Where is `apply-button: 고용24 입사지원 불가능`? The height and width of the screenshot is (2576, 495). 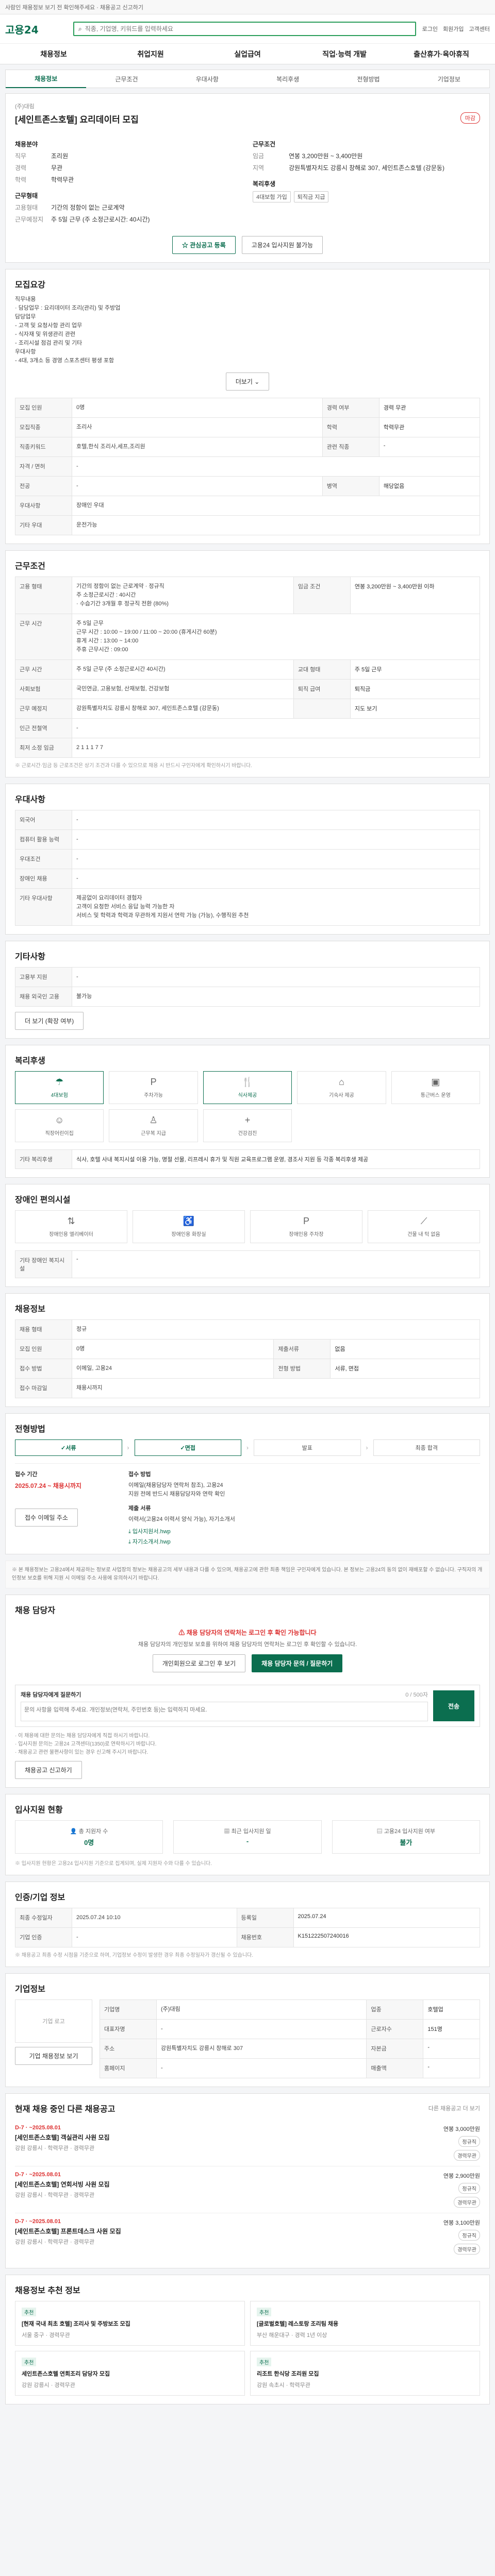 apply-button: 고용24 입사지원 불가능 is located at coordinates (282, 245).